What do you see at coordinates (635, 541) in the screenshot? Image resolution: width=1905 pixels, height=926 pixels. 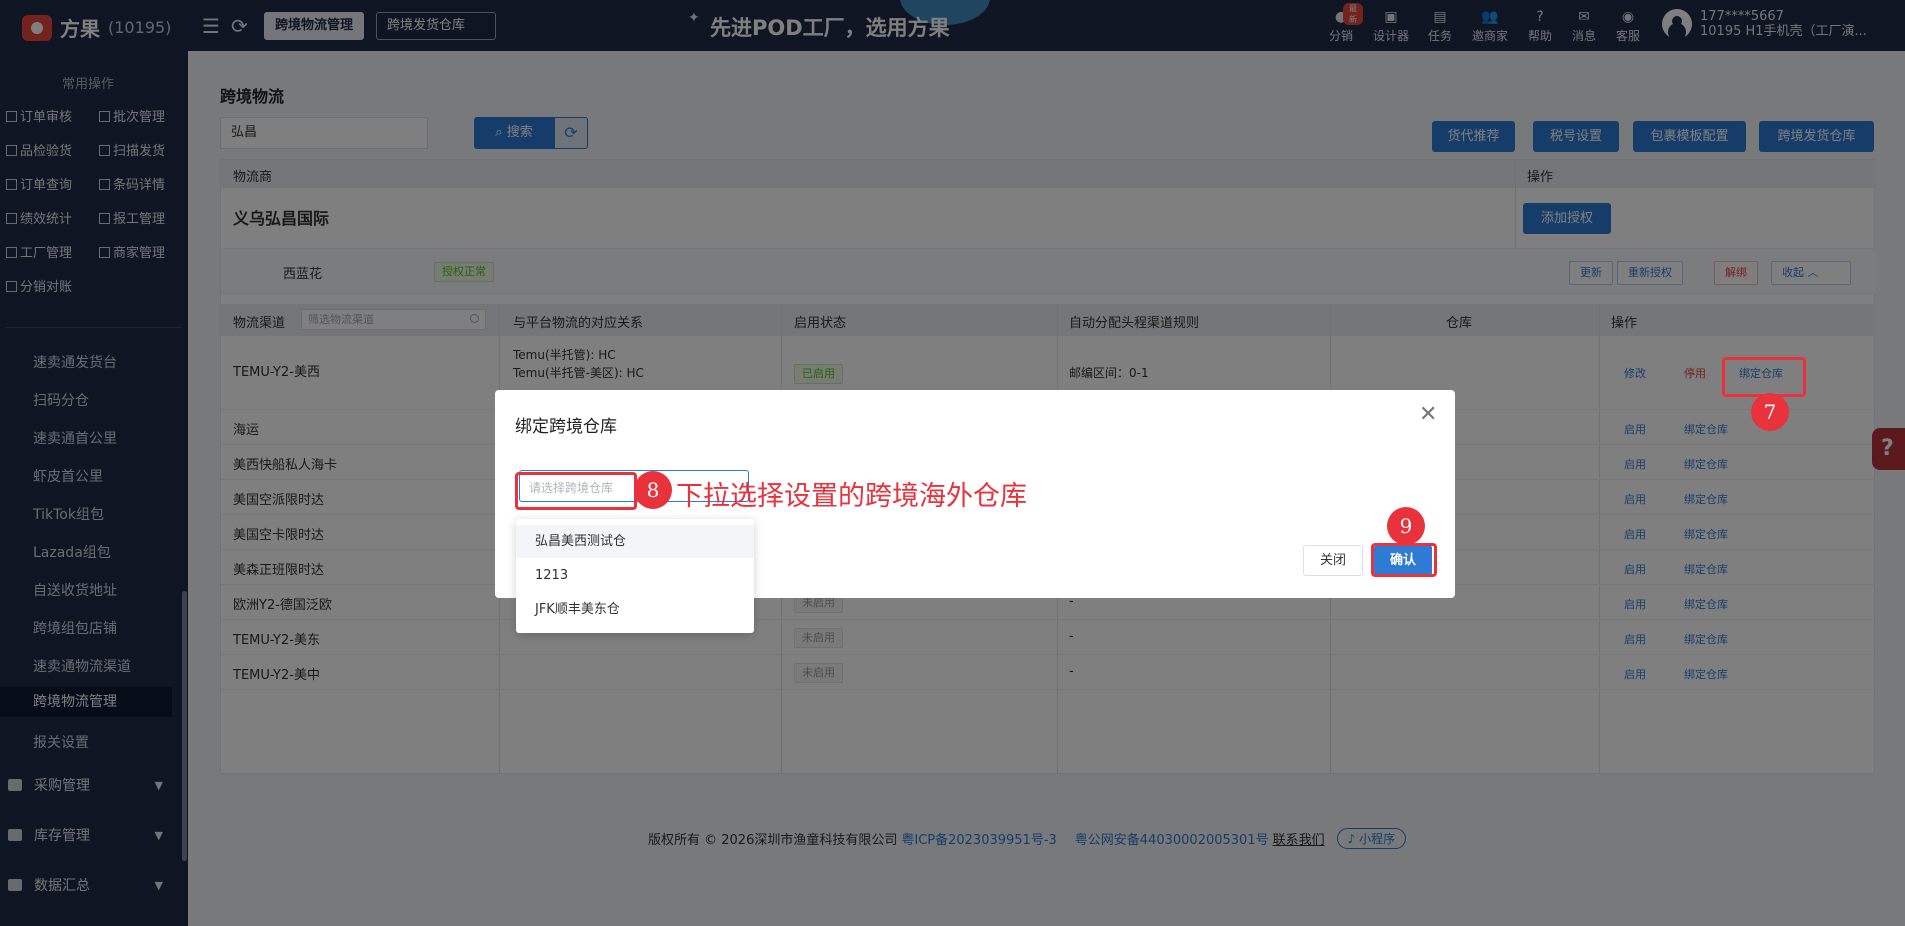 I see `dropdown-option: 弘昌美西测试仓` at bounding box center [635, 541].